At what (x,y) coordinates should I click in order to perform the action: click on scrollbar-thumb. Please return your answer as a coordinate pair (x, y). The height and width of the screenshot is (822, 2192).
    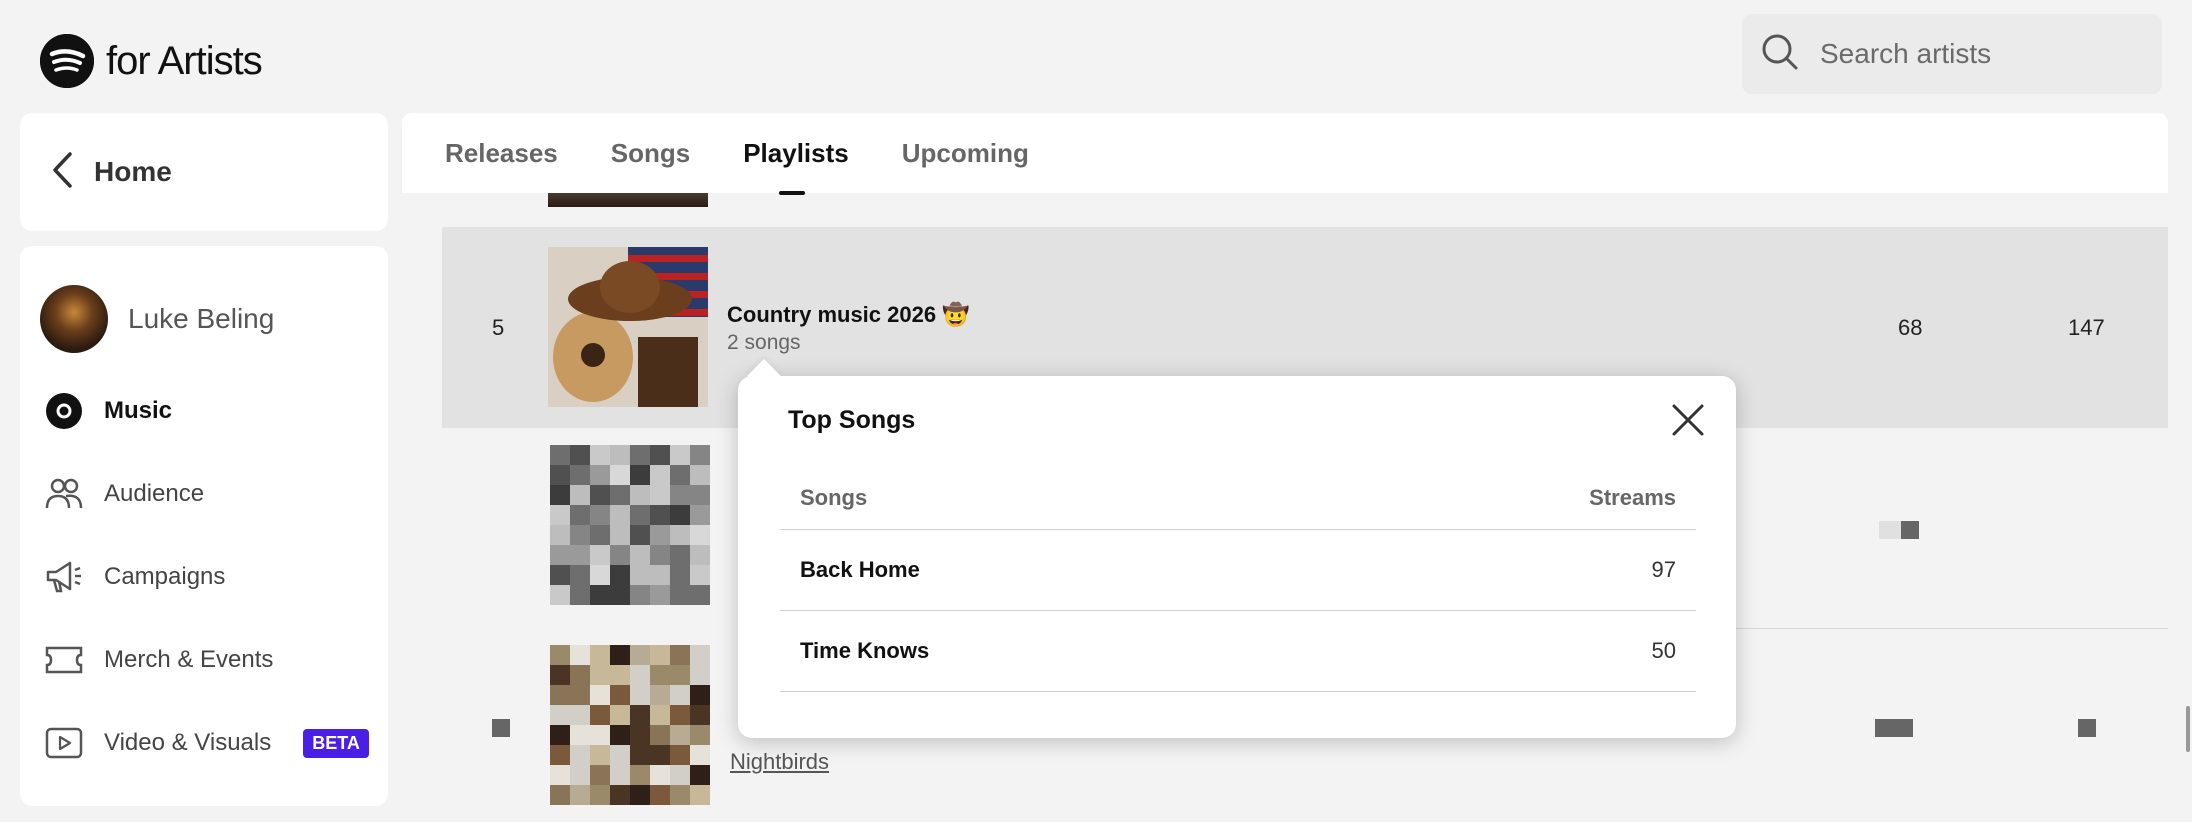
    Looking at the image, I should click on (2188, 729).